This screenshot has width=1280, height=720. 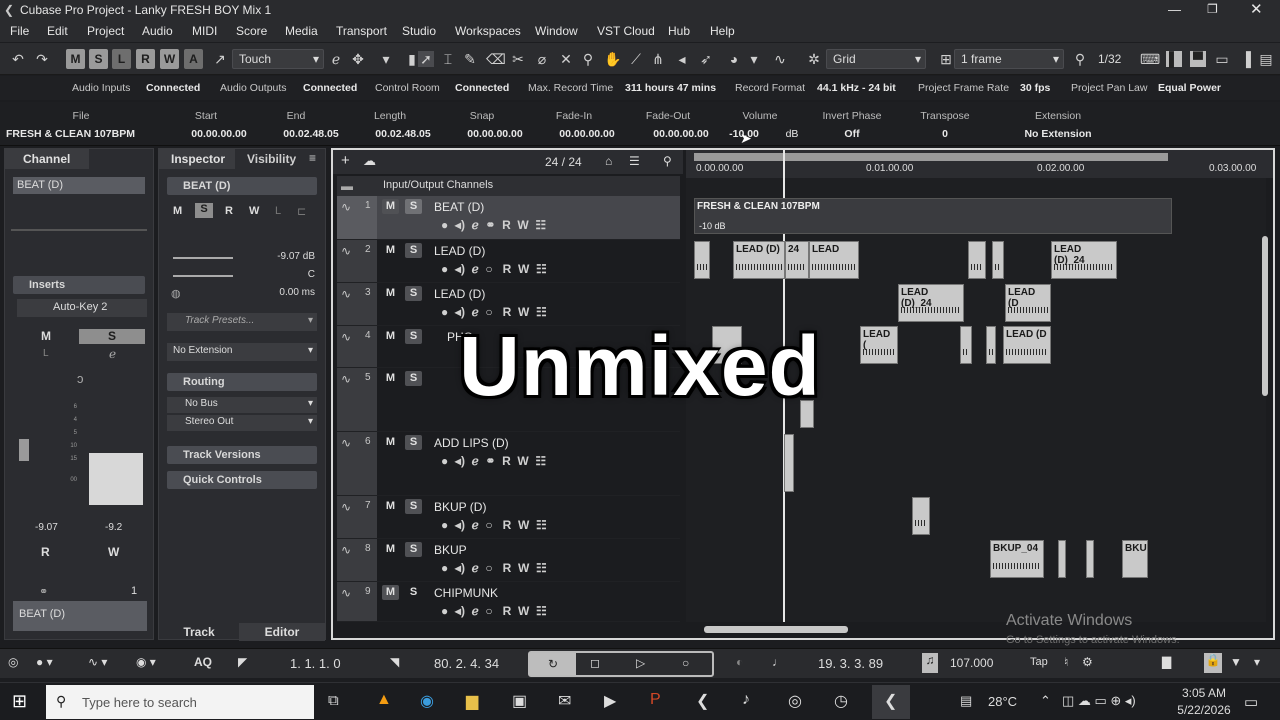 What do you see at coordinates (1017, 559) in the screenshot?
I see `audio-clip: BKUP_04` at bounding box center [1017, 559].